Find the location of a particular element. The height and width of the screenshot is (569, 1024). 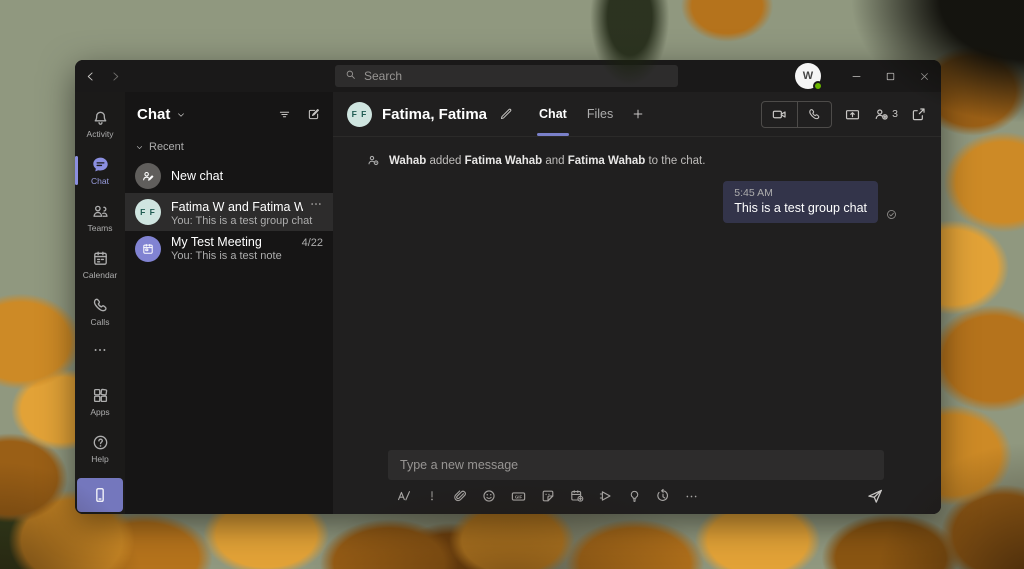

message-text: This is a test group chat is located at coordinates (800, 208).